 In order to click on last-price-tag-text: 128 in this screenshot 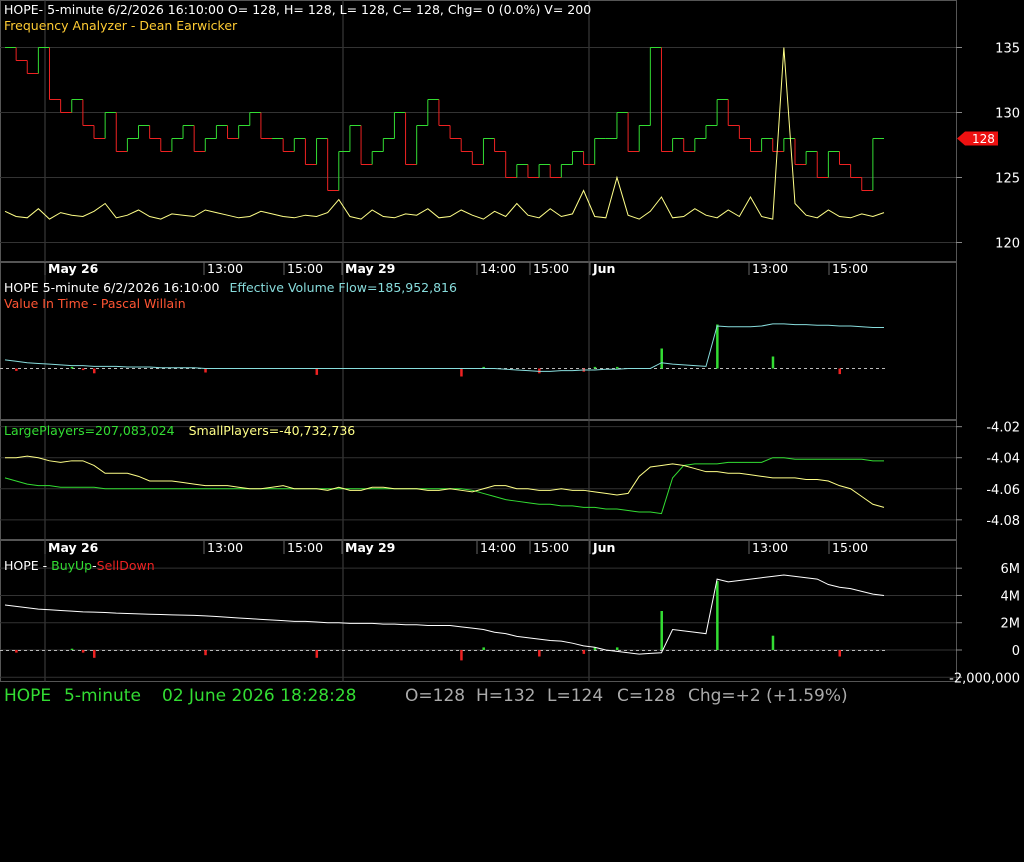, I will do `click(983, 139)`.